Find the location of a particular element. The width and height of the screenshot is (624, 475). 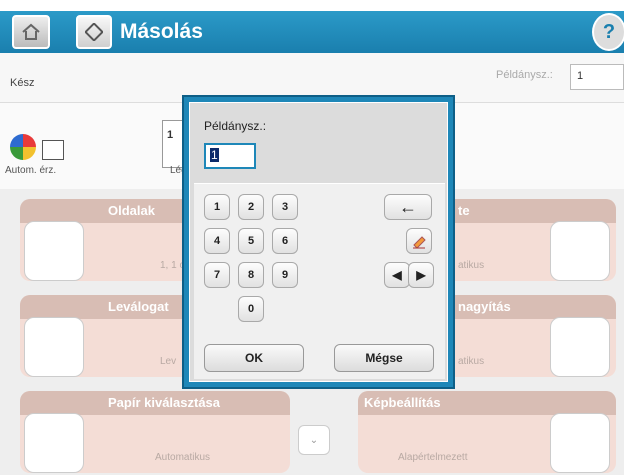

cursor-left-button: ◀ is located at coordinates (397, 275).